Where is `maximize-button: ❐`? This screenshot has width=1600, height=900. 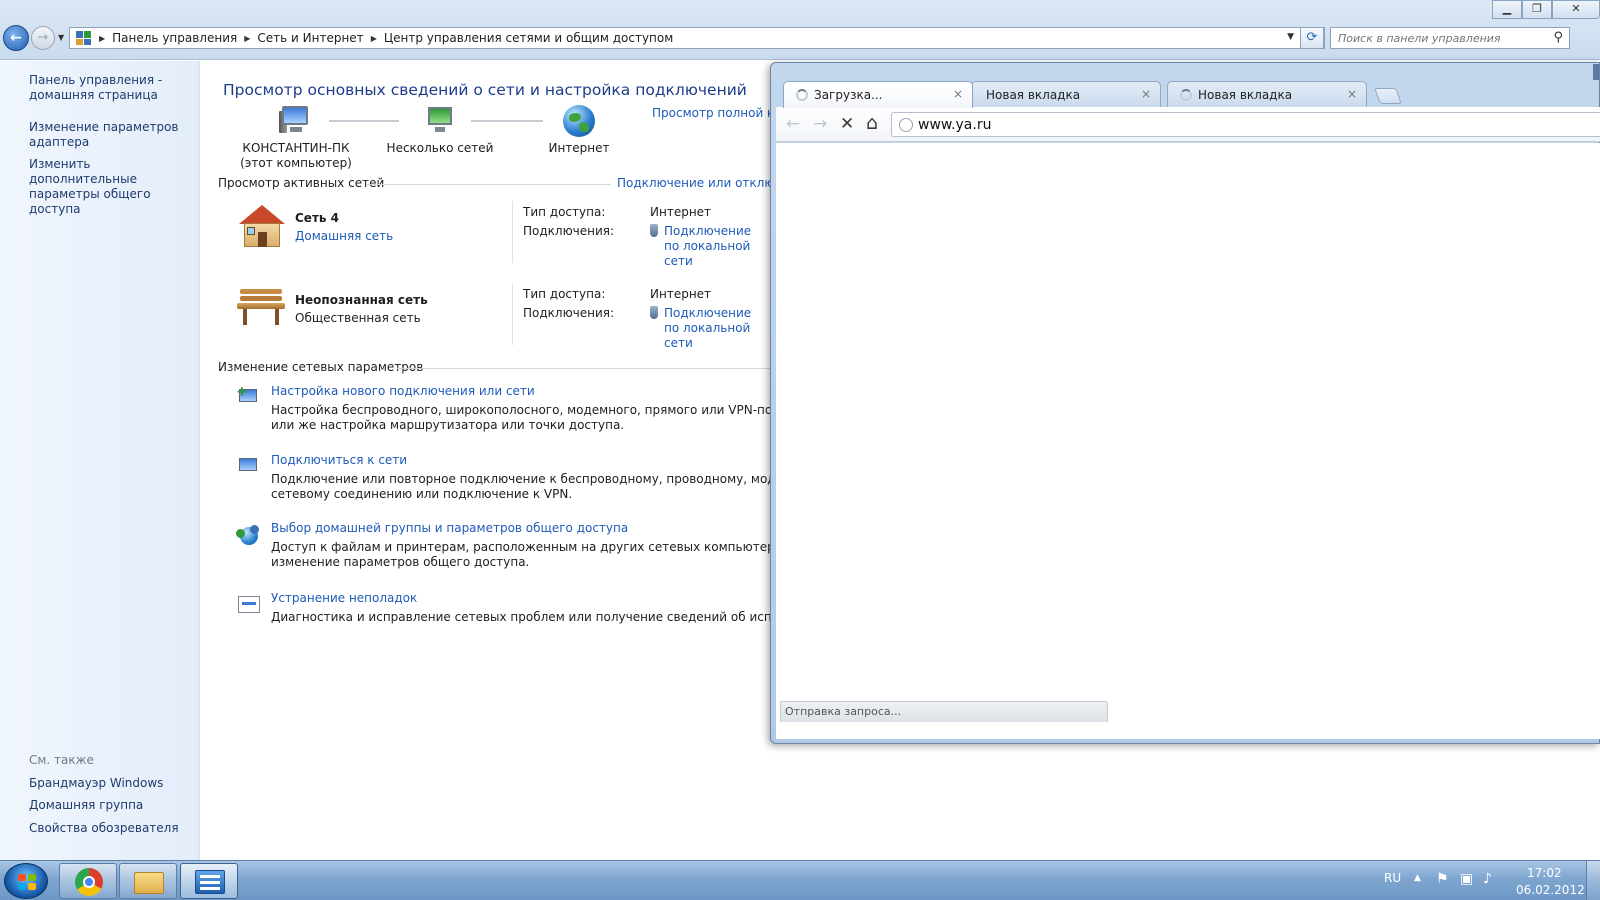 maximize-button: ❐ is located at coordinates (1537, 9).